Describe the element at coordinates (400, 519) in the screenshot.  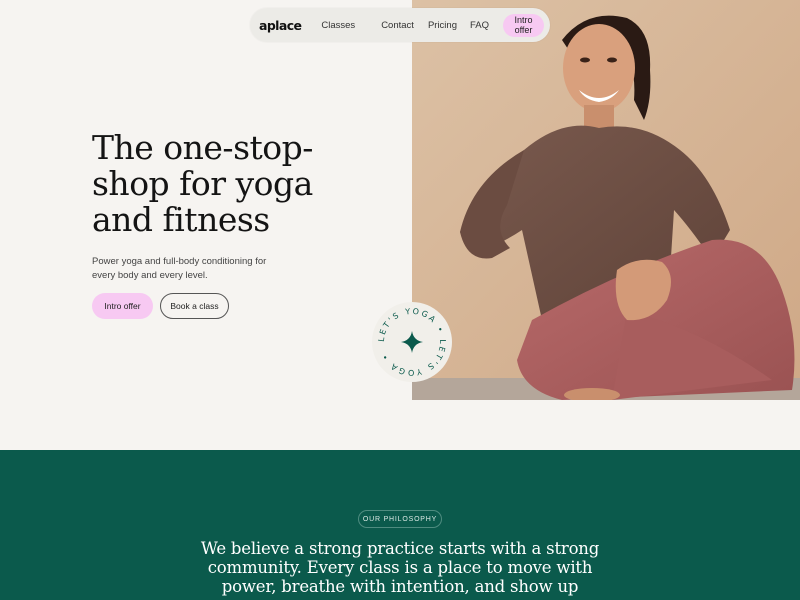
I see `philosophy-label: OUR PHILOSOPHY` at that location.